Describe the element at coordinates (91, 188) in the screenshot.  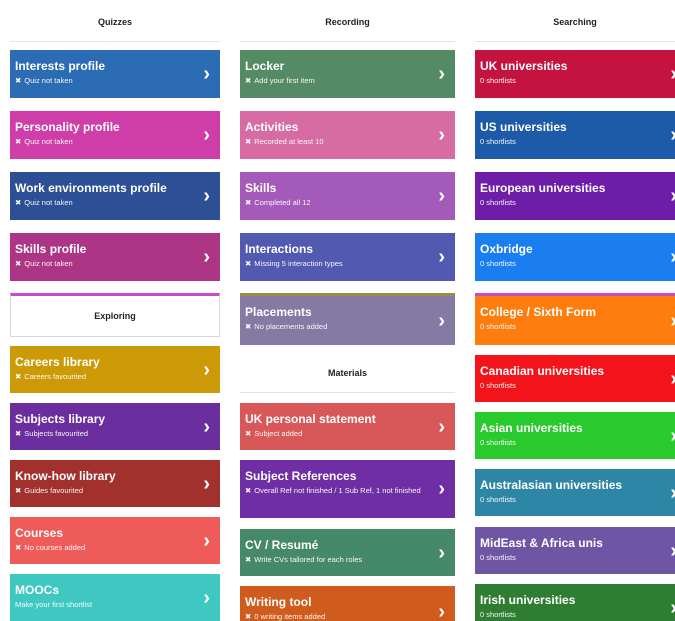
I see `card-title: Work environments profile` at that location.